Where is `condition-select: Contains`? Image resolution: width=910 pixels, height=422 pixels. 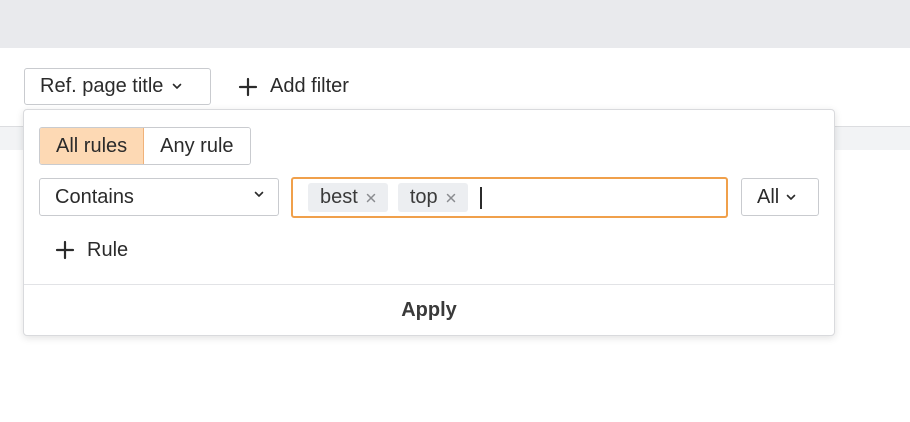
condition-select: Contains is located at coordinates (159, 197).